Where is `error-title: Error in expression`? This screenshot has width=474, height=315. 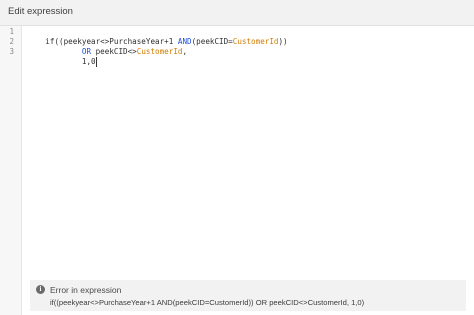
error-title: Error in expression is located at coordinates (86, 290).